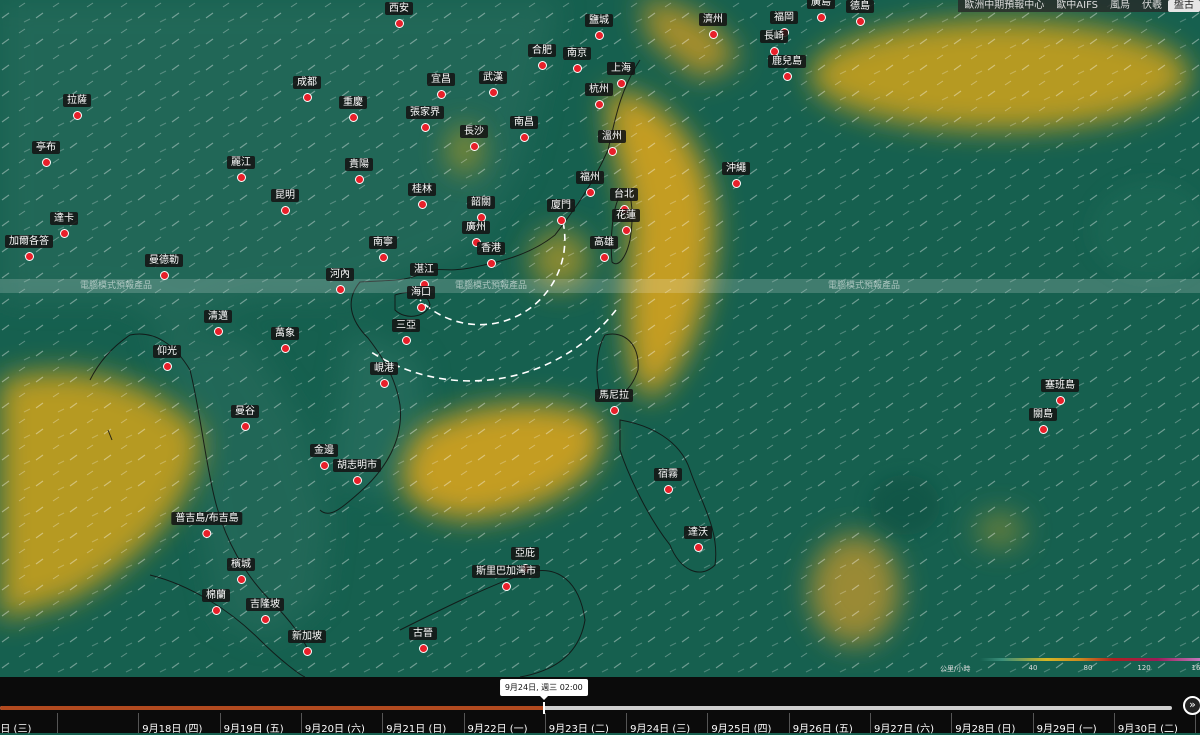  What do you see at coordinates (524, 129) in the screenshot?
I see `city-marker: 南昌` at bounding box center [524, 129].